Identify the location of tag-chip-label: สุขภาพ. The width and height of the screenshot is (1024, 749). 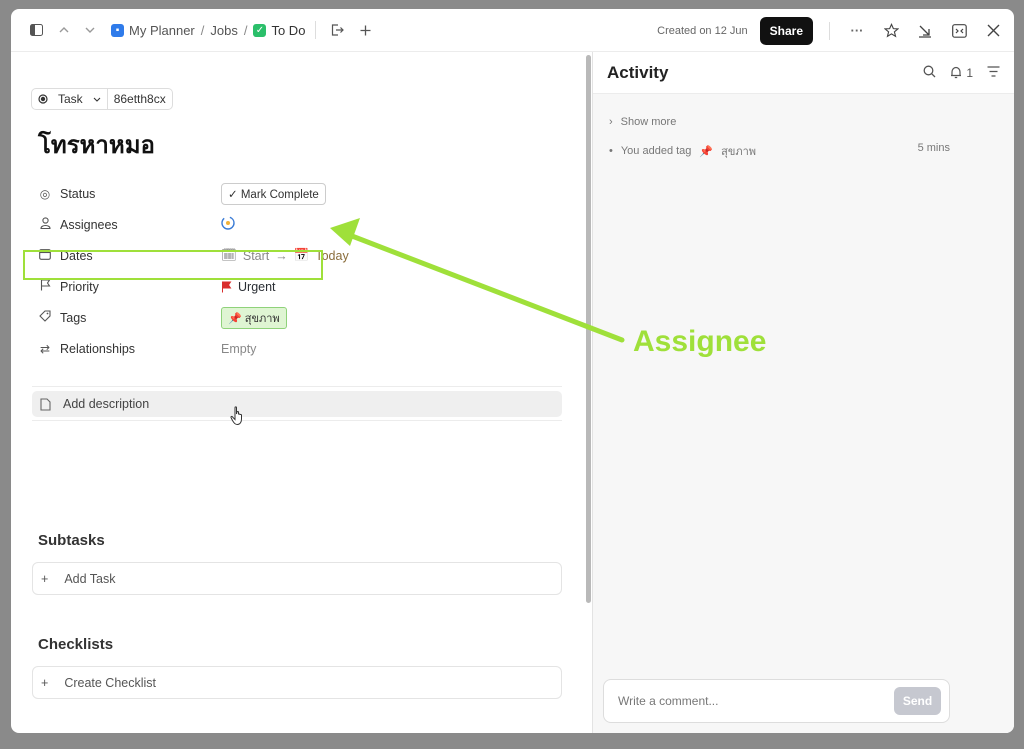
(262, 318).